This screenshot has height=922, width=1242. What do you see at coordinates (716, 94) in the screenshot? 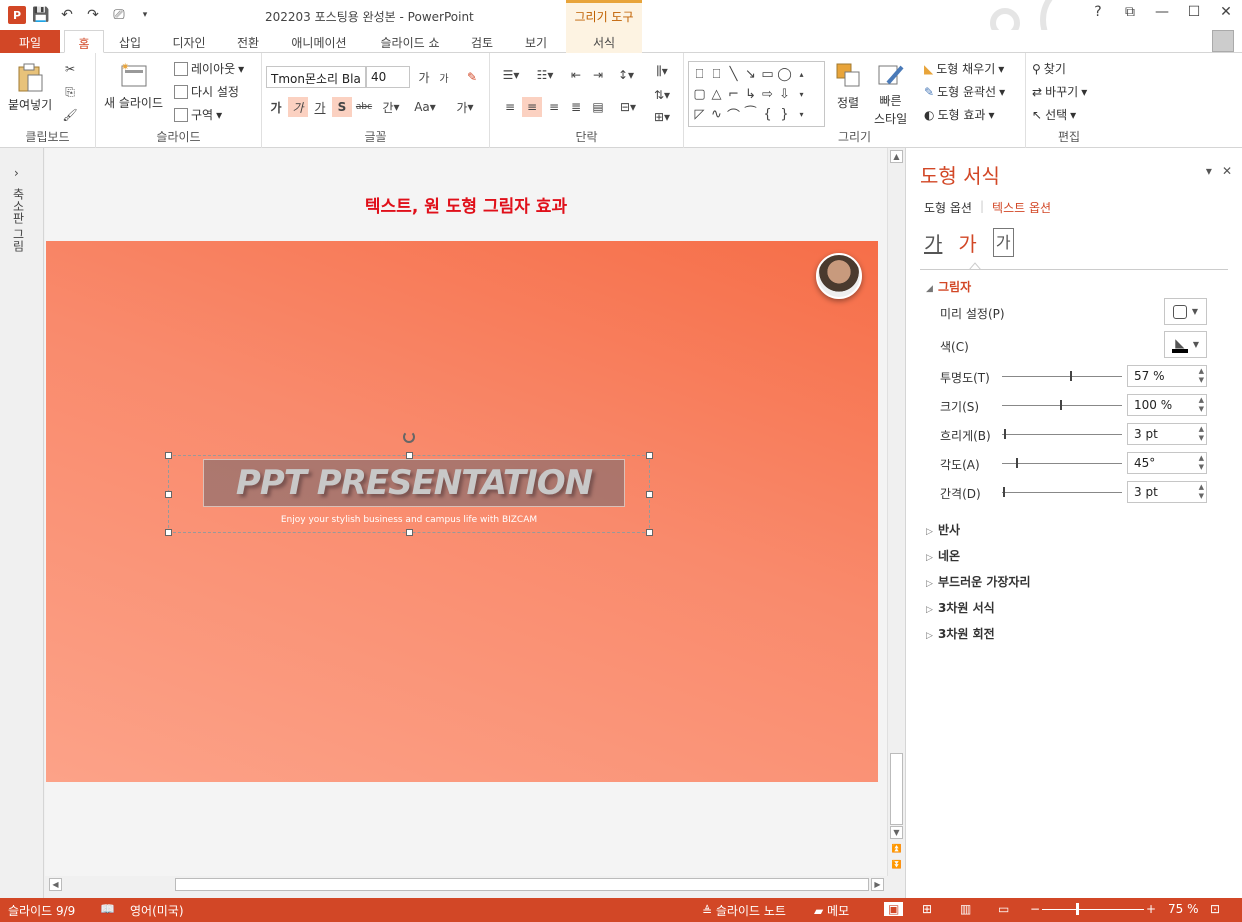
I see `triangle-shape-icon: △` at bounding box center [716, 94].